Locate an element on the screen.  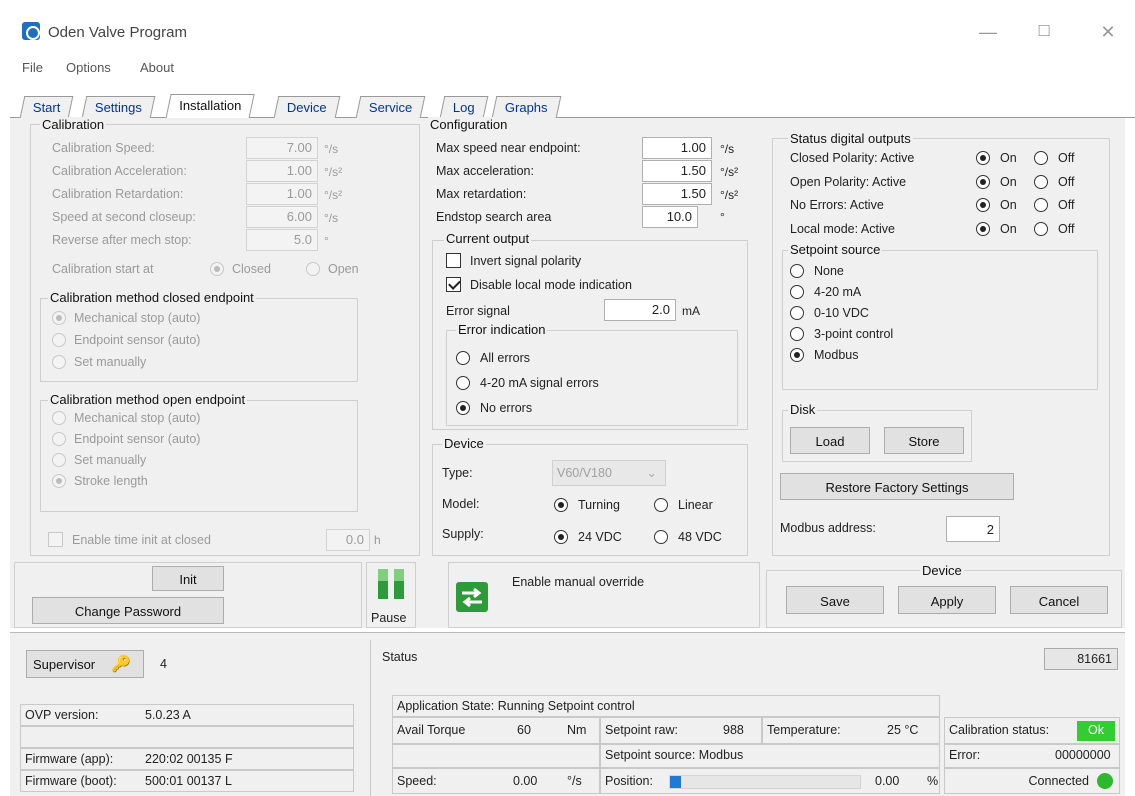
model-linear-radio is located at coordinates (661, 505).